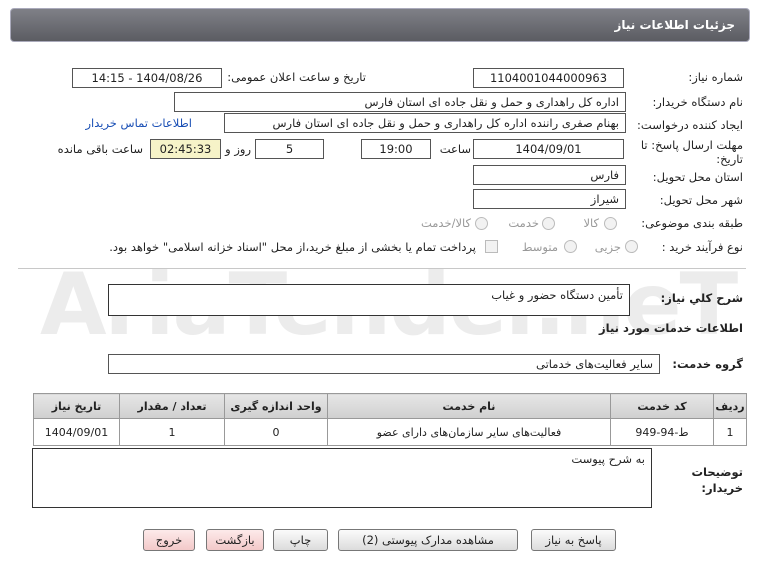  I want to click on reply-button: پاسخ به نیاز, so click(573, 540).